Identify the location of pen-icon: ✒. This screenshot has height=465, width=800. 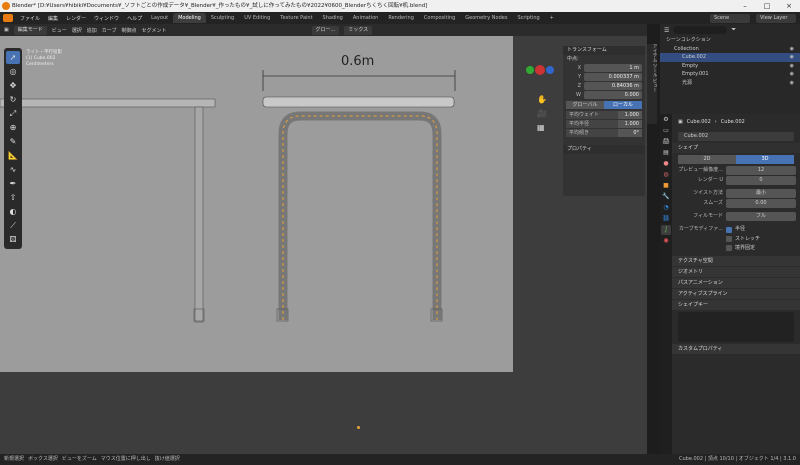
(13, 183).